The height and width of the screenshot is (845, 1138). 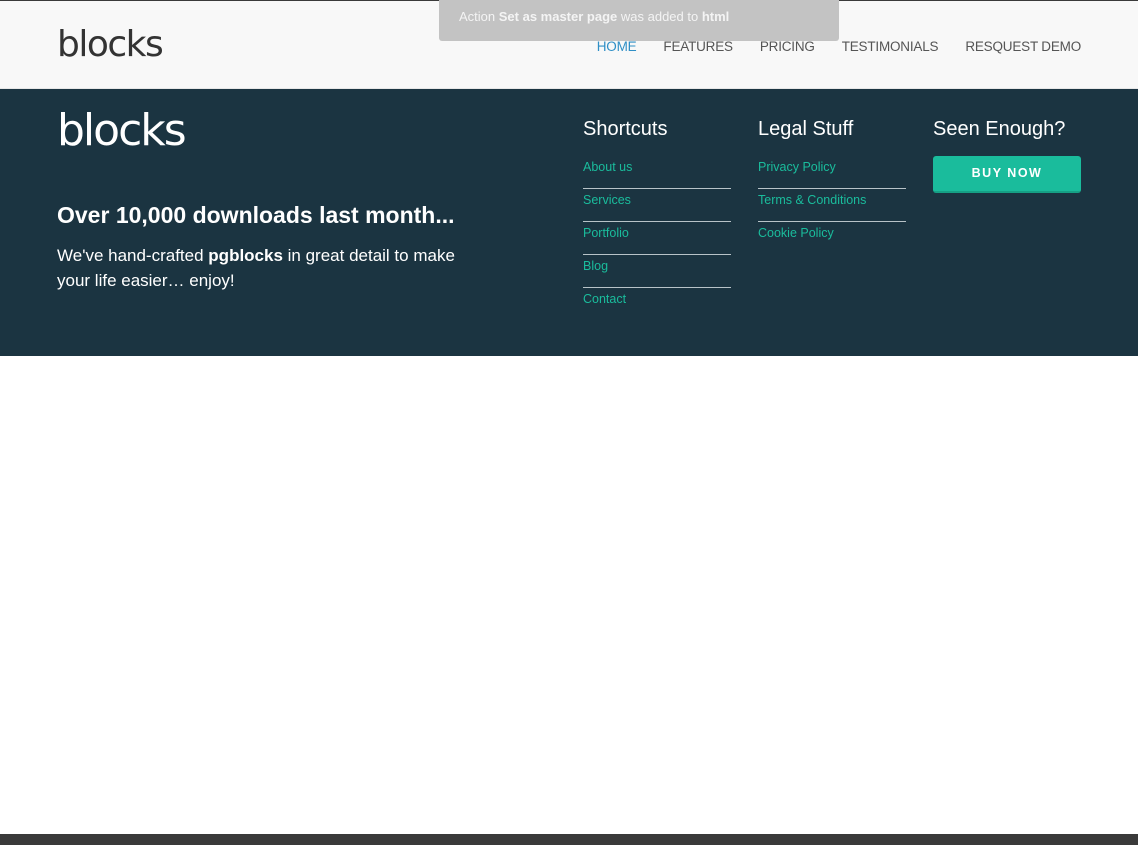 What do you see at coordinates (1007, 174) in the screenshot?
I see `buy-now-button: BUY NOW` at bounding box center [1007, 174].